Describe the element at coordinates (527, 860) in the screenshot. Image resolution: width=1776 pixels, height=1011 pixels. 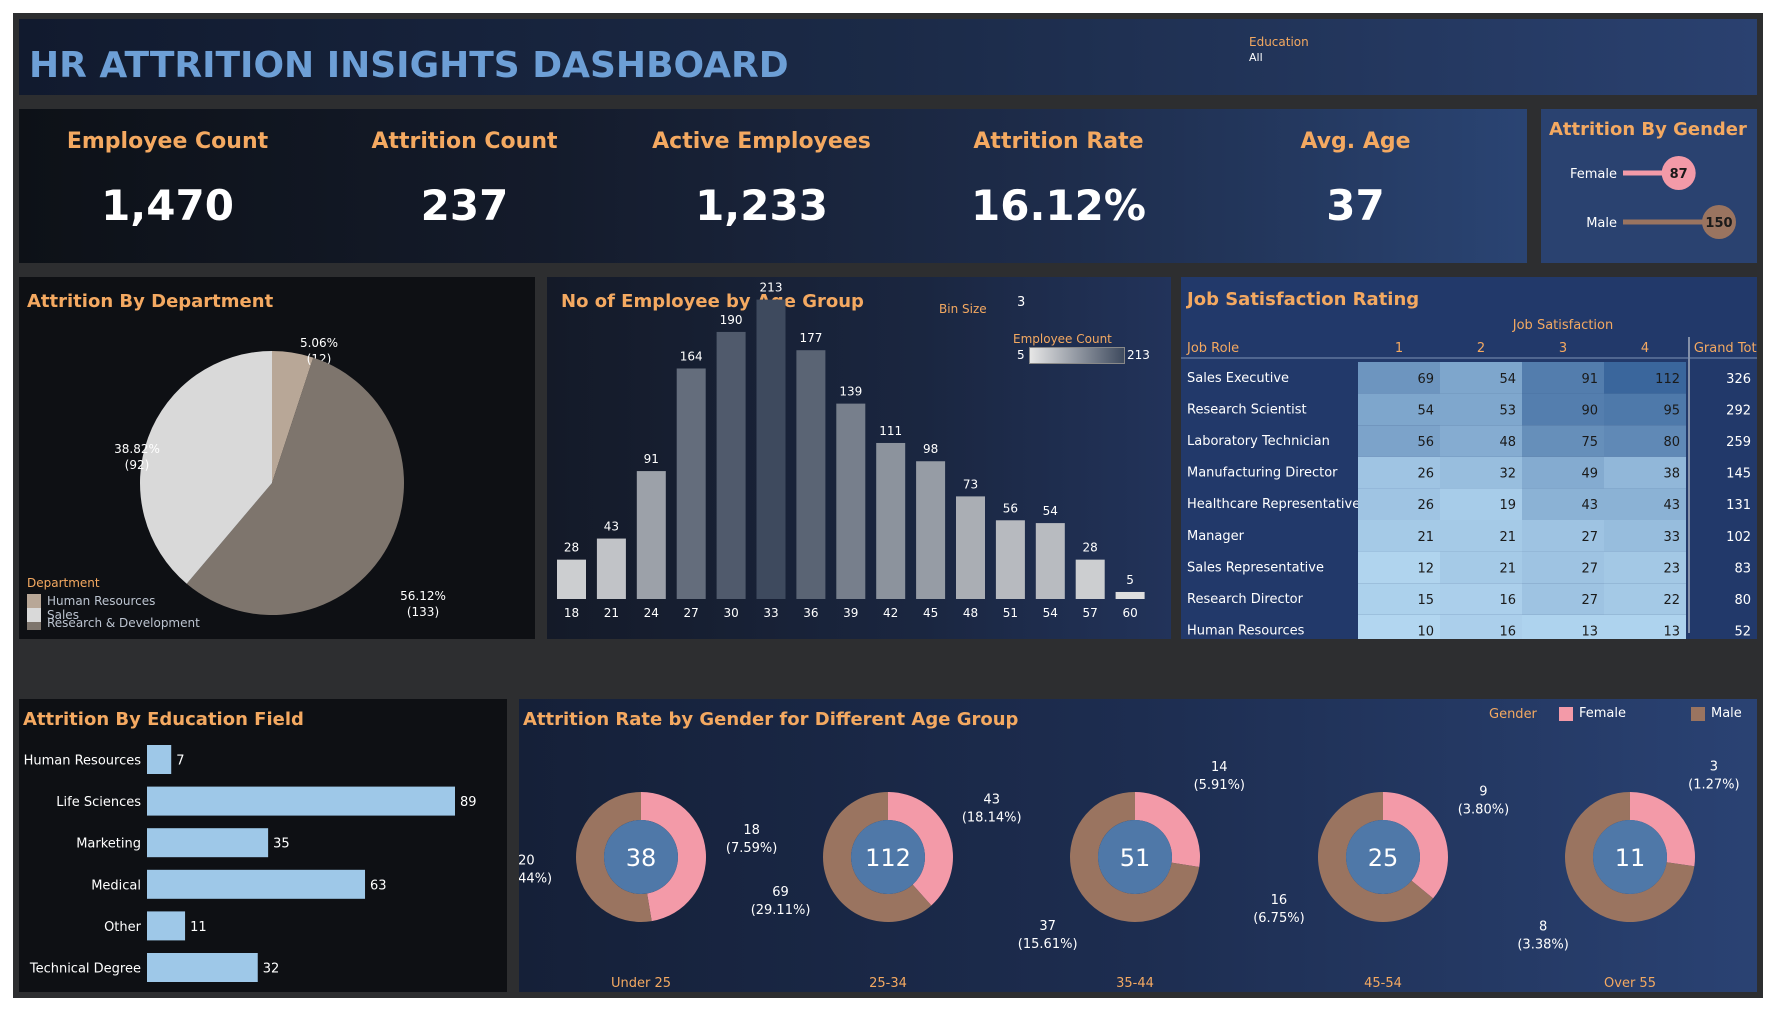
I see `donut-male-count: 20` at that location.